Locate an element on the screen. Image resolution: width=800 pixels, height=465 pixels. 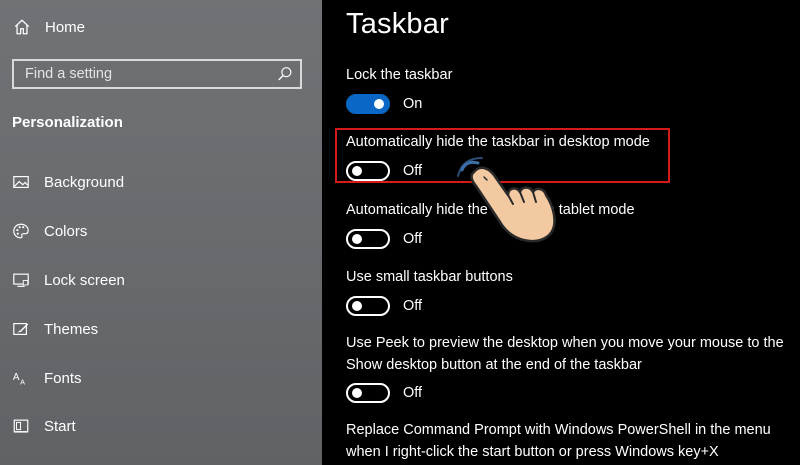
small-buttons-toggle-row: Off is located at coordinates (384, 306).